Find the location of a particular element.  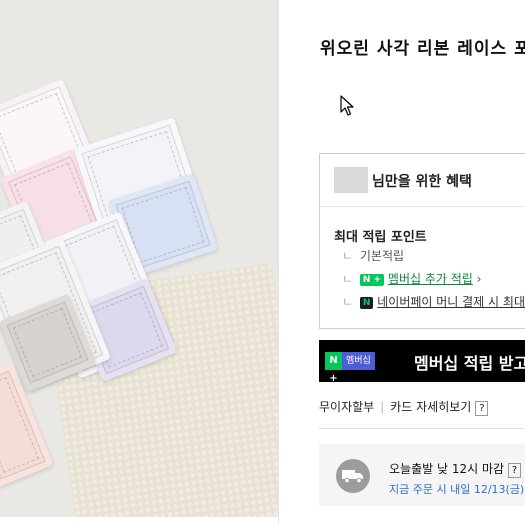

benefit-title: 님만을 위한 혜택 is located at coordinates (422, 182).